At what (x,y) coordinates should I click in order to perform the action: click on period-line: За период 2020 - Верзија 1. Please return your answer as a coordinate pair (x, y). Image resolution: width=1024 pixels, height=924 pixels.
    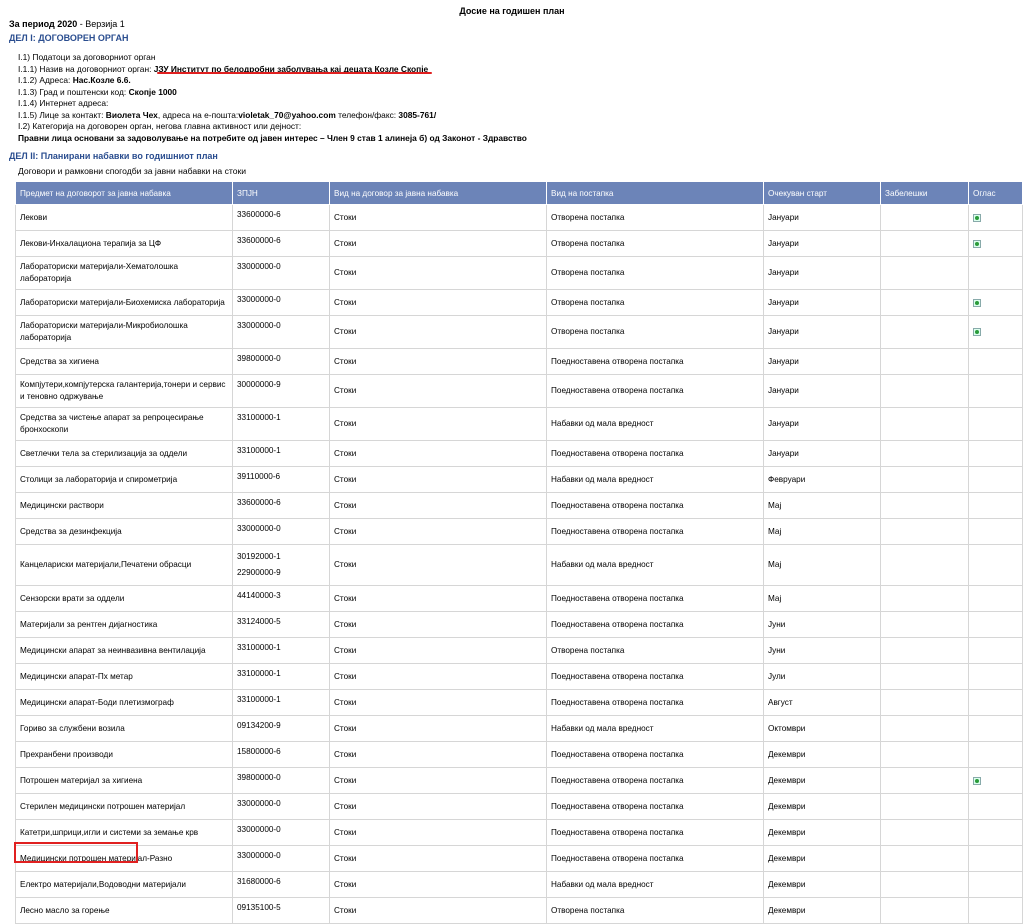
    Looking at the image, I should click on (67, 24).